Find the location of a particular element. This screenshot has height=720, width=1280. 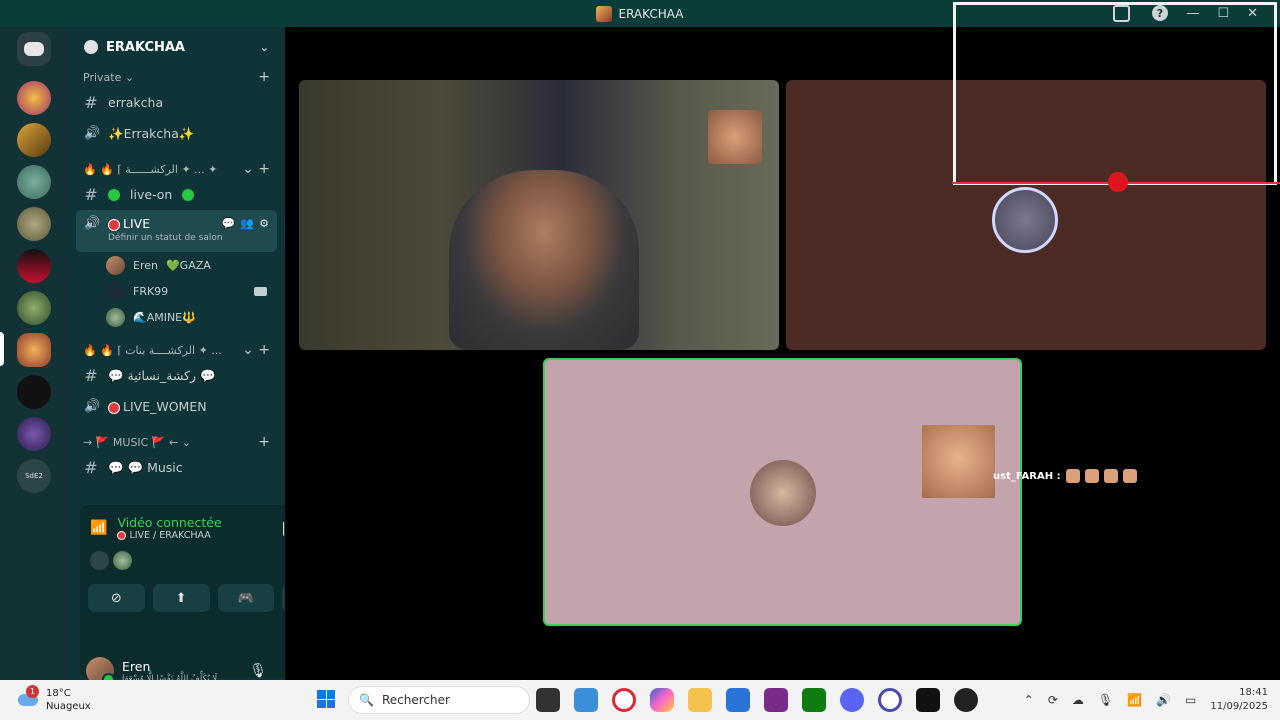

camera-off-button: ⊘ is located at coordinates (116, 598).